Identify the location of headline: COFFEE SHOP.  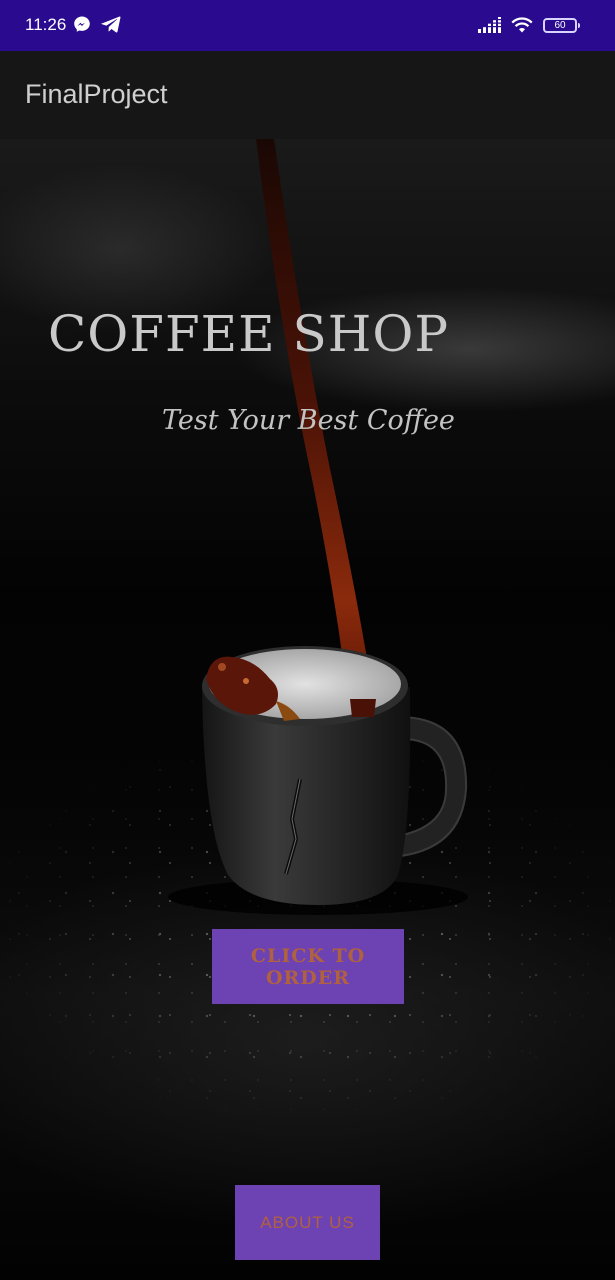
(249, 334).